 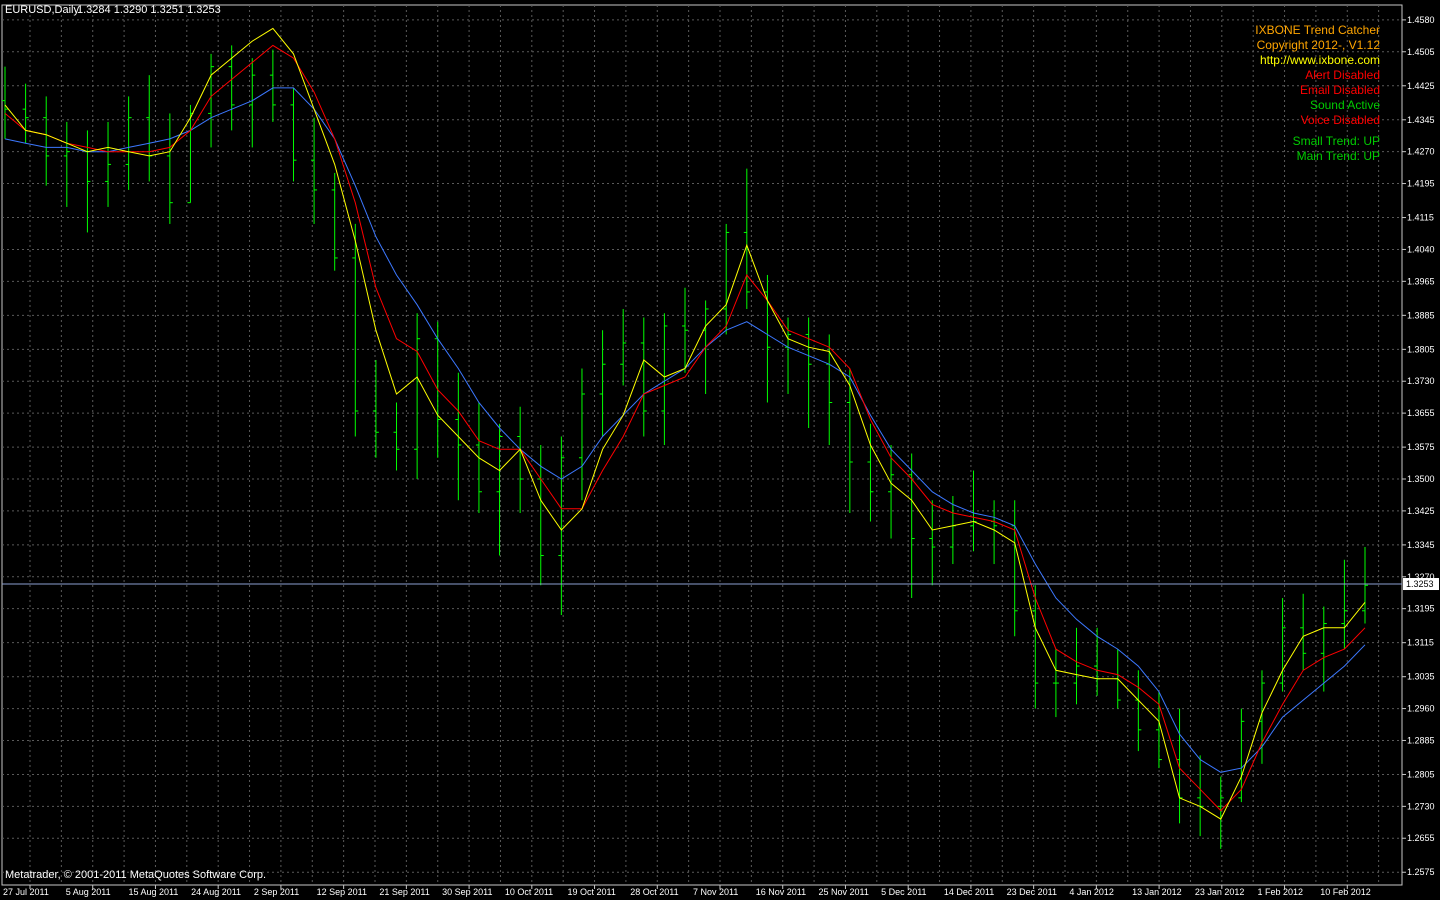 What do you see at coordinates (654, 892) in the screenshot?
I see `x-tick-label: 28 Oct 2011` at bounding box center [654, 892].